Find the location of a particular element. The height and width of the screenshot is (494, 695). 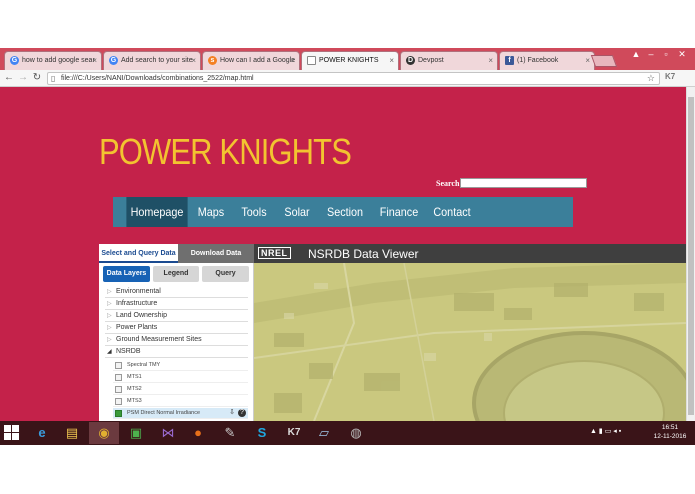

checkbox-checked is located at coordinates (118, 413).